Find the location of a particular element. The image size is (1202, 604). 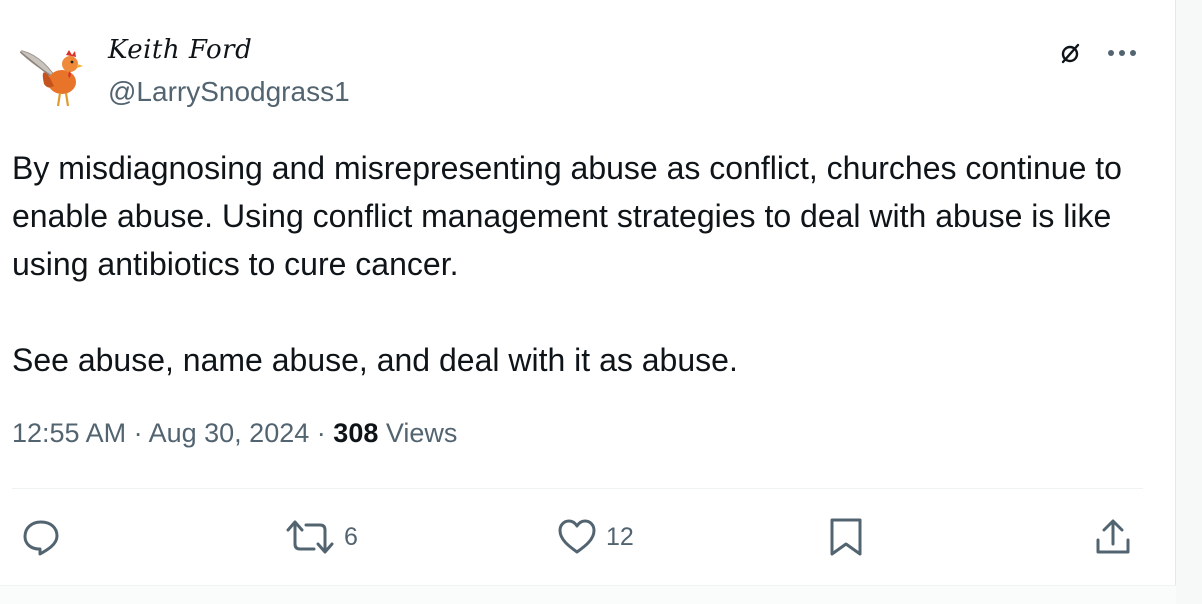

reply-button is located at coordinates (41, 537).